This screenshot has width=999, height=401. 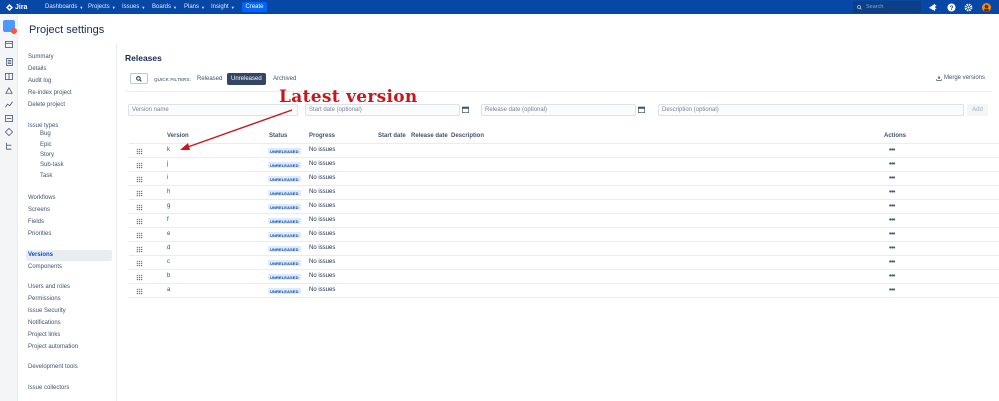 I want to click on components-icon, so click(x=9, y=132).